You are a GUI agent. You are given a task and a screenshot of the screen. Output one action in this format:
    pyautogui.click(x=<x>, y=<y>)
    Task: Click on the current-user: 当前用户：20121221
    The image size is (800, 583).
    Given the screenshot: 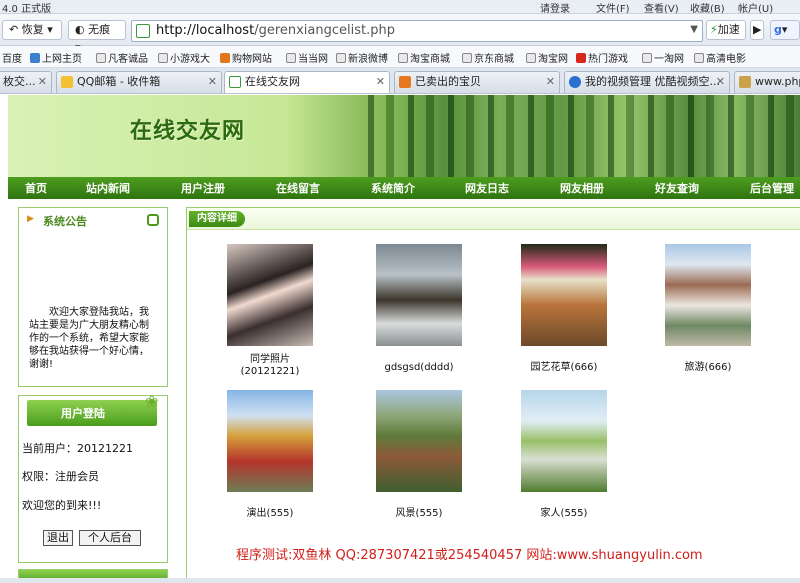 What is the action you would take?
    pyautogui.click(x=77, y=448)
    